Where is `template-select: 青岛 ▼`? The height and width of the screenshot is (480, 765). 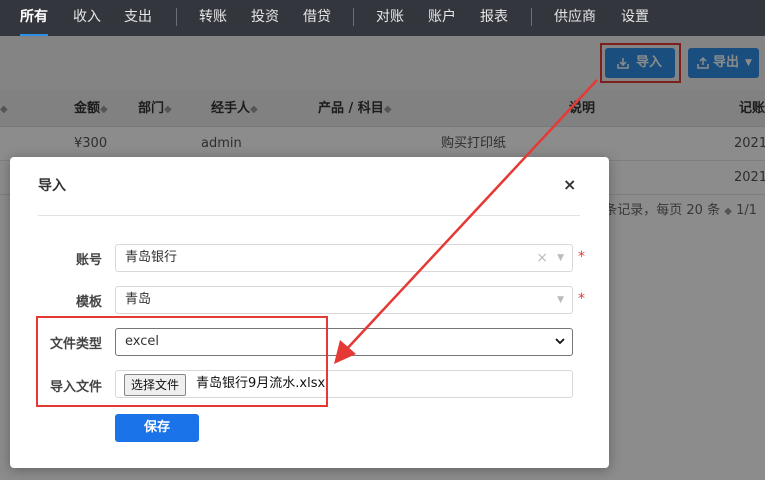
template-select: 青岛 ▼ is located at coordinates (344, 300).